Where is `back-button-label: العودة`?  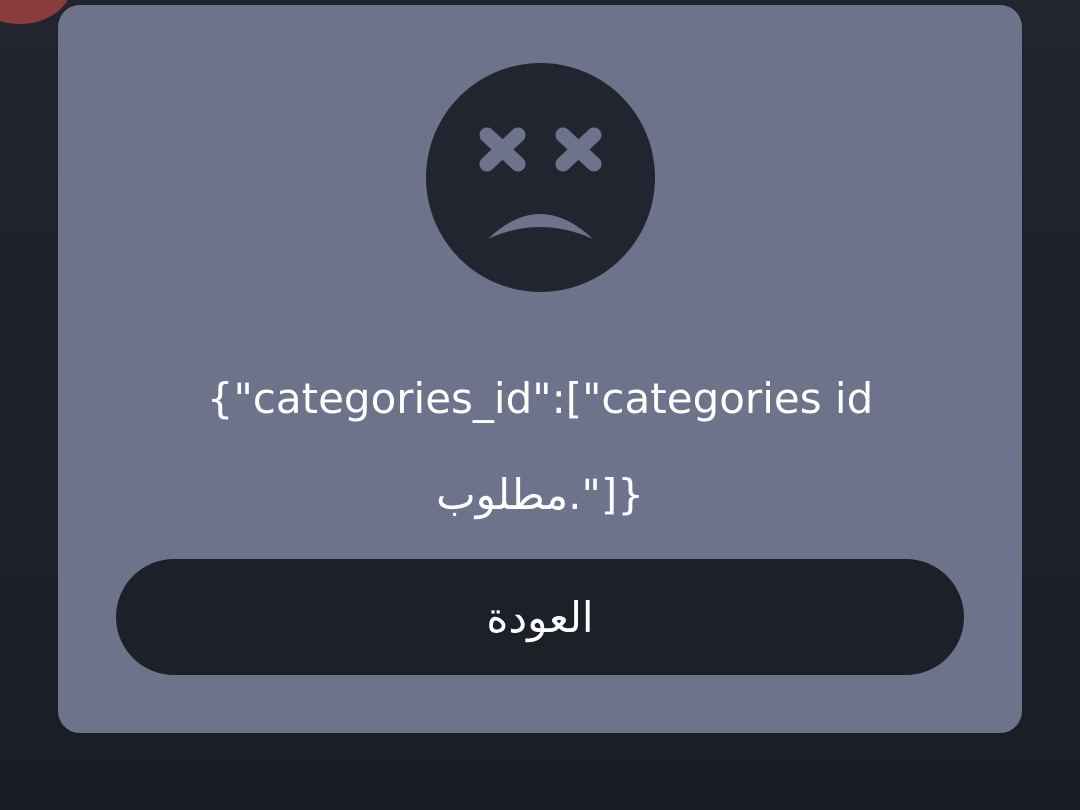 back-button-label: العودة is located at coordinates (540, 617).